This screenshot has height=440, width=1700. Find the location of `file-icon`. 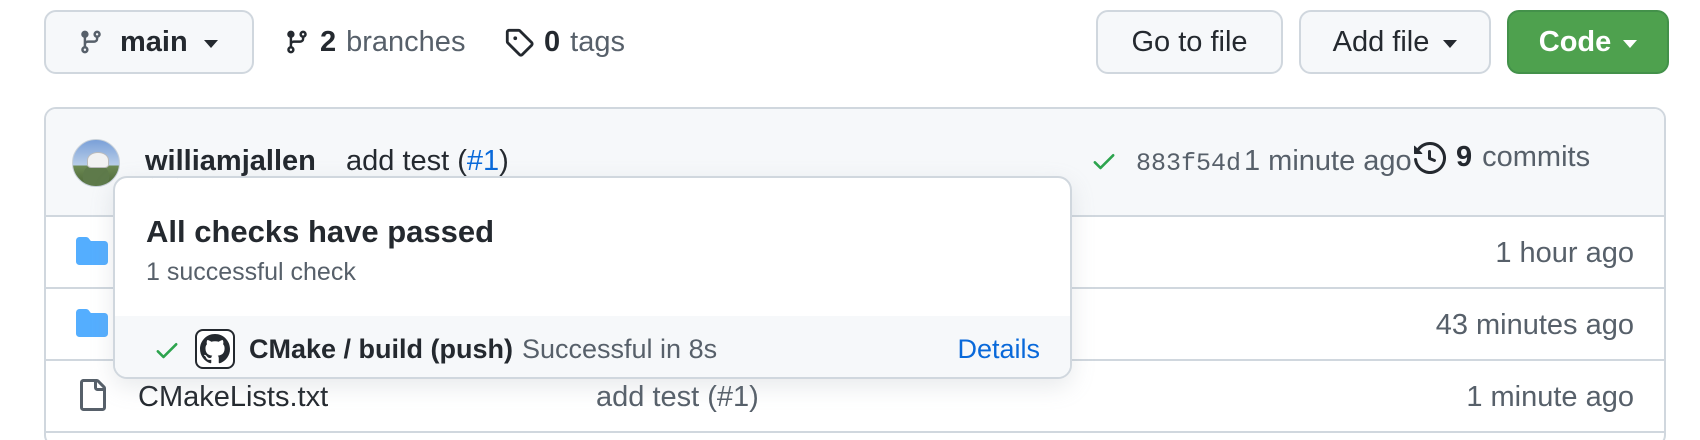

file-icon is located at coordinates (93, 395).